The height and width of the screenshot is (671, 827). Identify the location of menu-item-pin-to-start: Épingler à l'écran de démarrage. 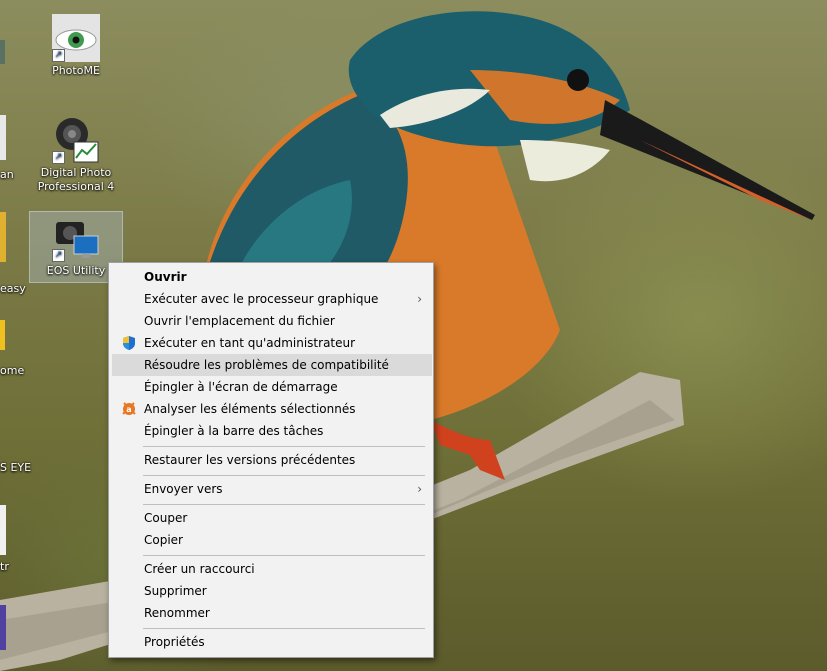
(272, 387).